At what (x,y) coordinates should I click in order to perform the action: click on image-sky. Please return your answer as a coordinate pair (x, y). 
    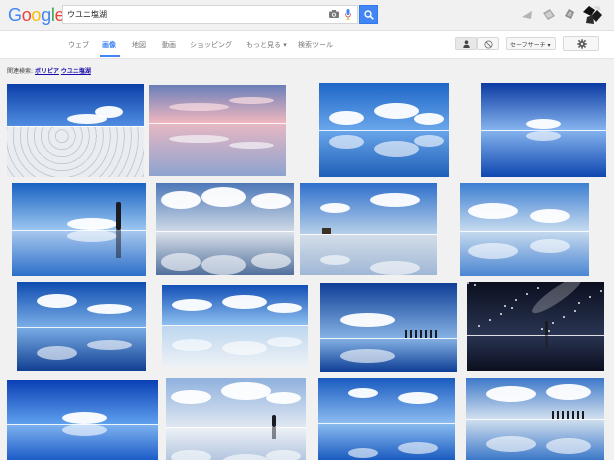
    Looking at the image, I should click on (81, 304).